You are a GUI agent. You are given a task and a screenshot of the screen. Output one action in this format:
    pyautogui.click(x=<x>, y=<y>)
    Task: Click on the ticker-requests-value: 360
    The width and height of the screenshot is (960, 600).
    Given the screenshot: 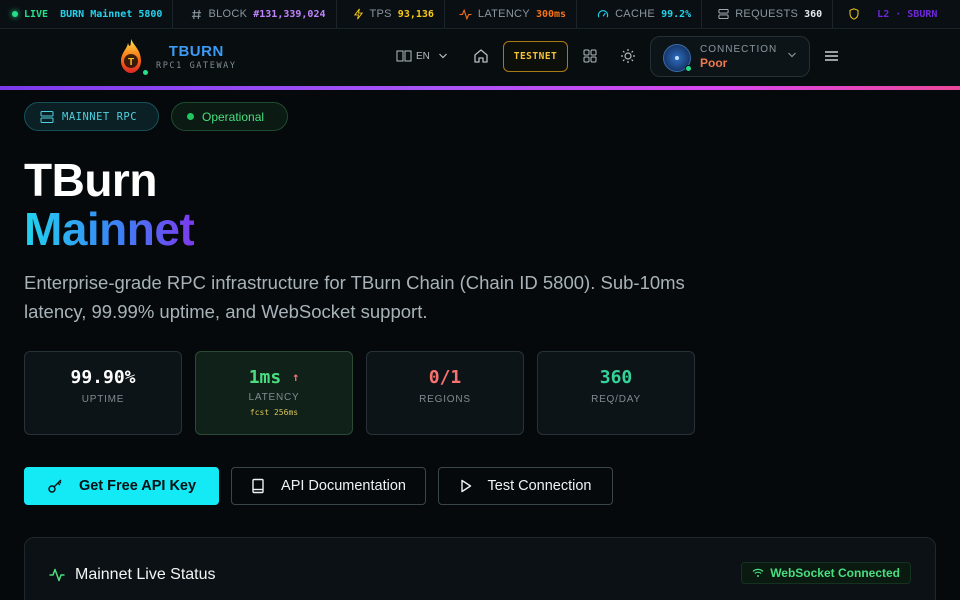 What is the action you would take?
    pyautogui.click(x=813, y=14)
    